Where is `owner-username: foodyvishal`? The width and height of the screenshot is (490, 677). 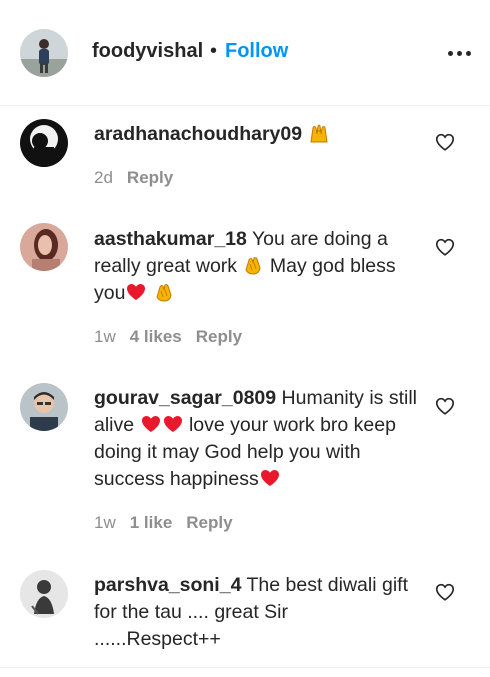 owner-username: foodyvishal is located at coordinates (147, 51).